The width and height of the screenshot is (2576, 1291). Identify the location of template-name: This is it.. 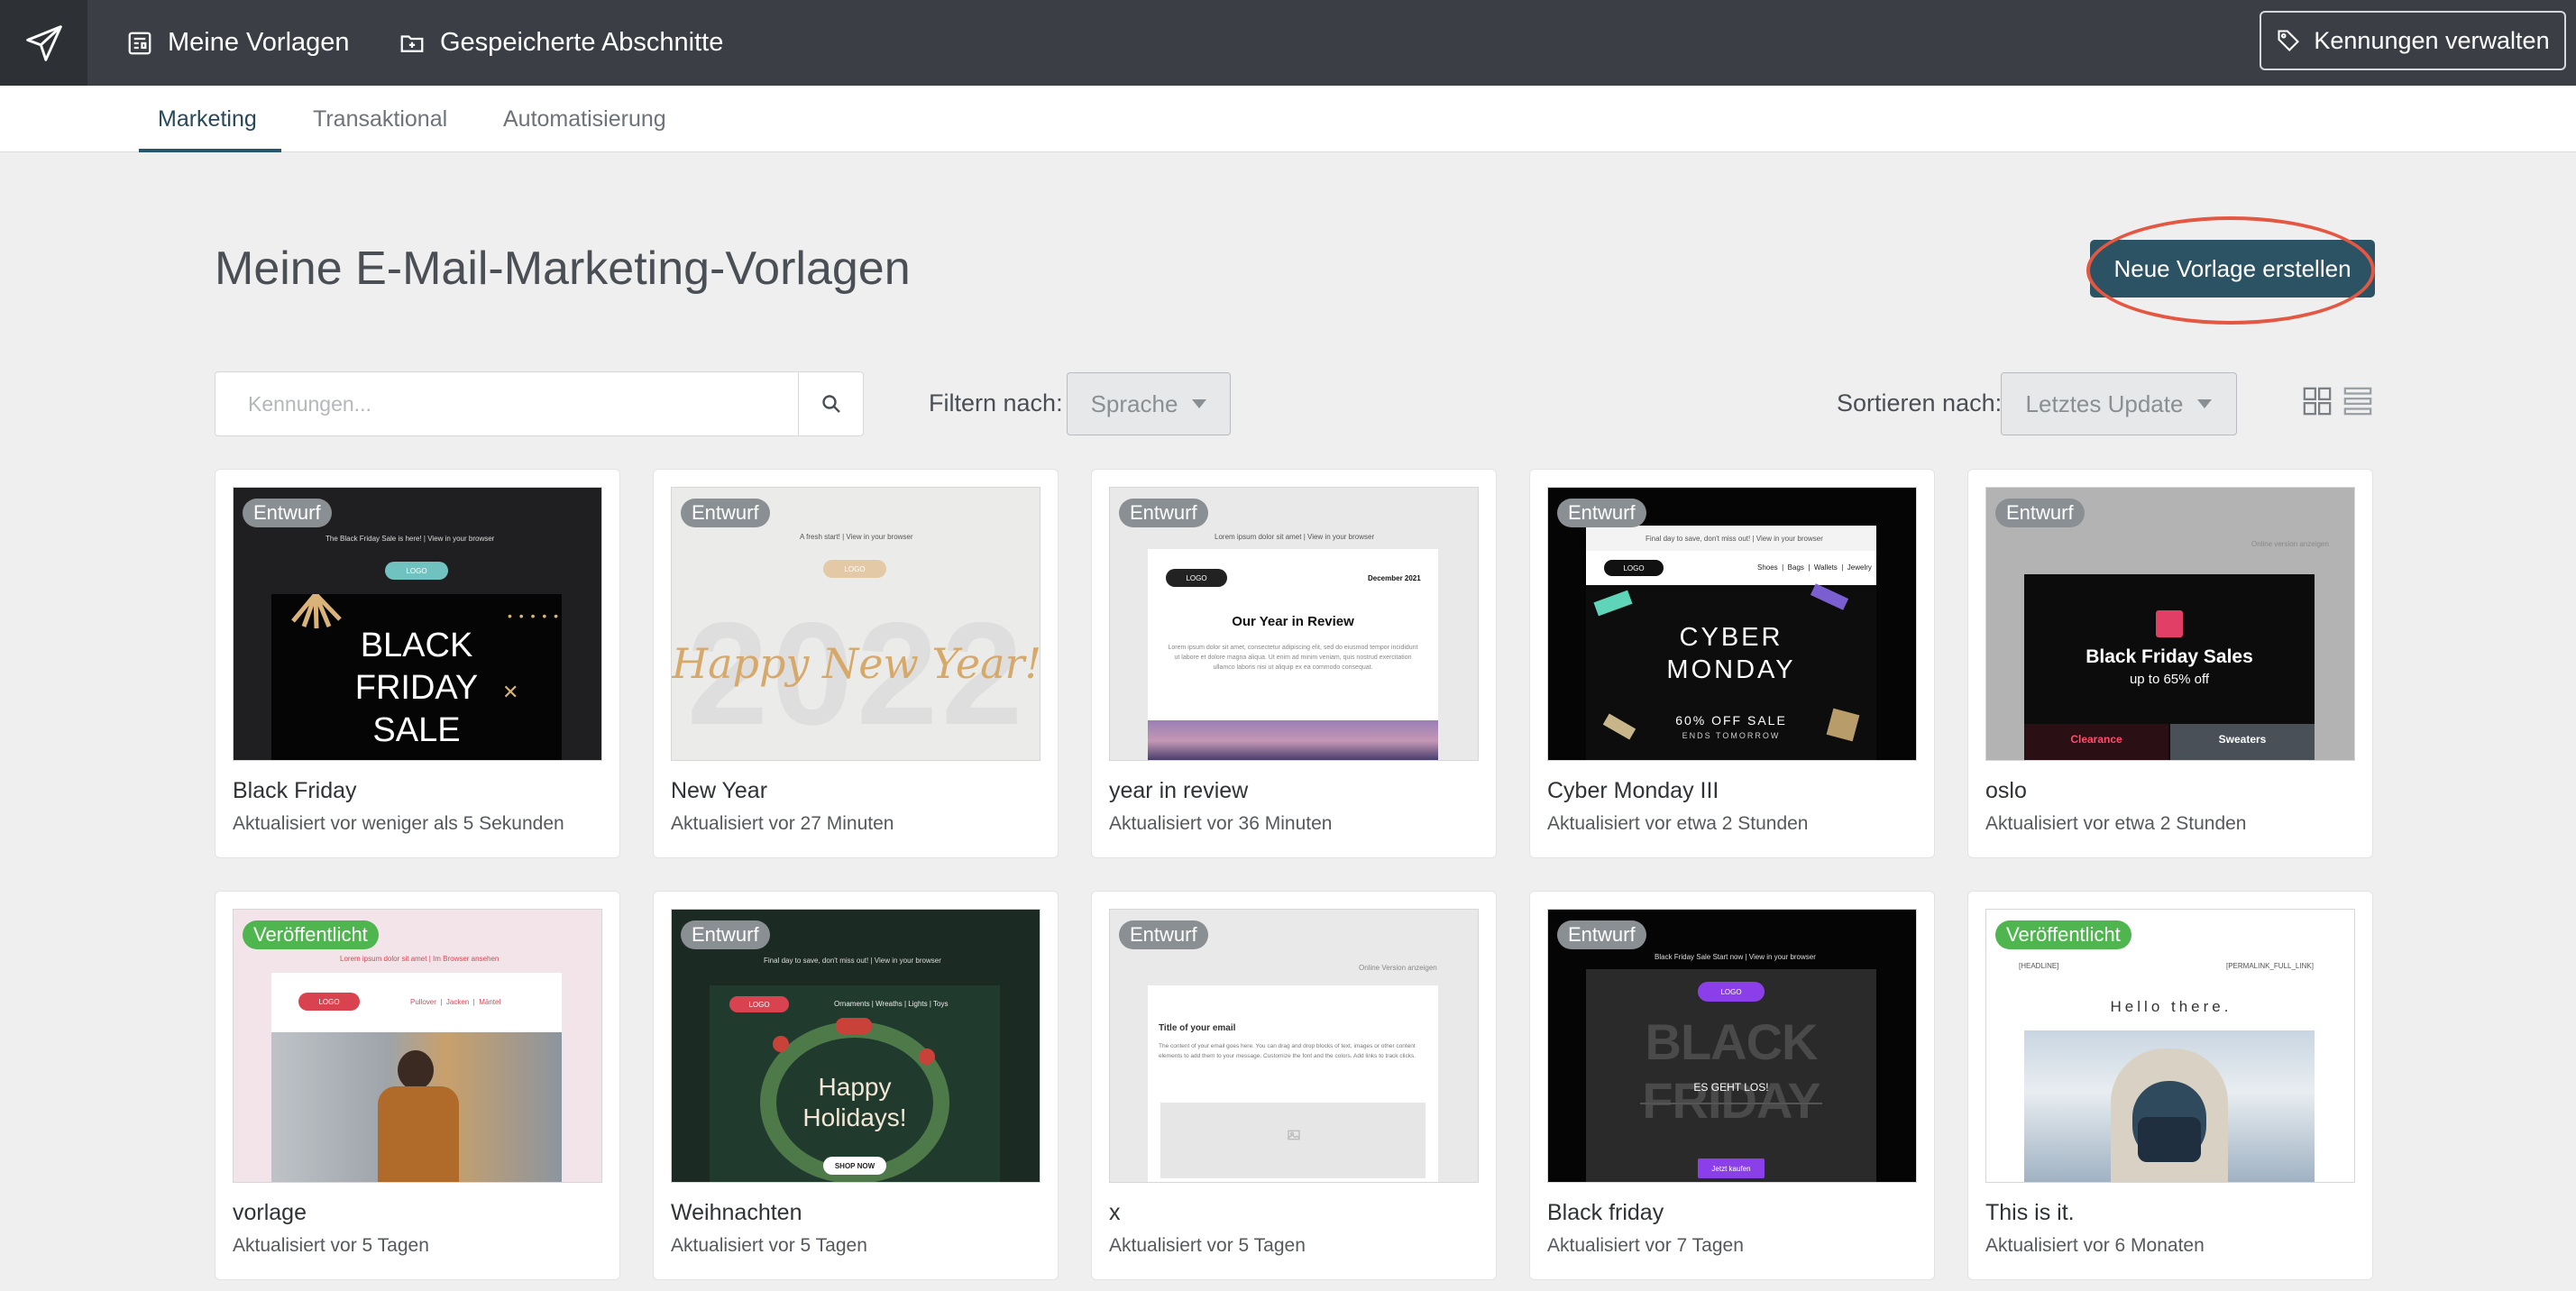
(2030, 1212).